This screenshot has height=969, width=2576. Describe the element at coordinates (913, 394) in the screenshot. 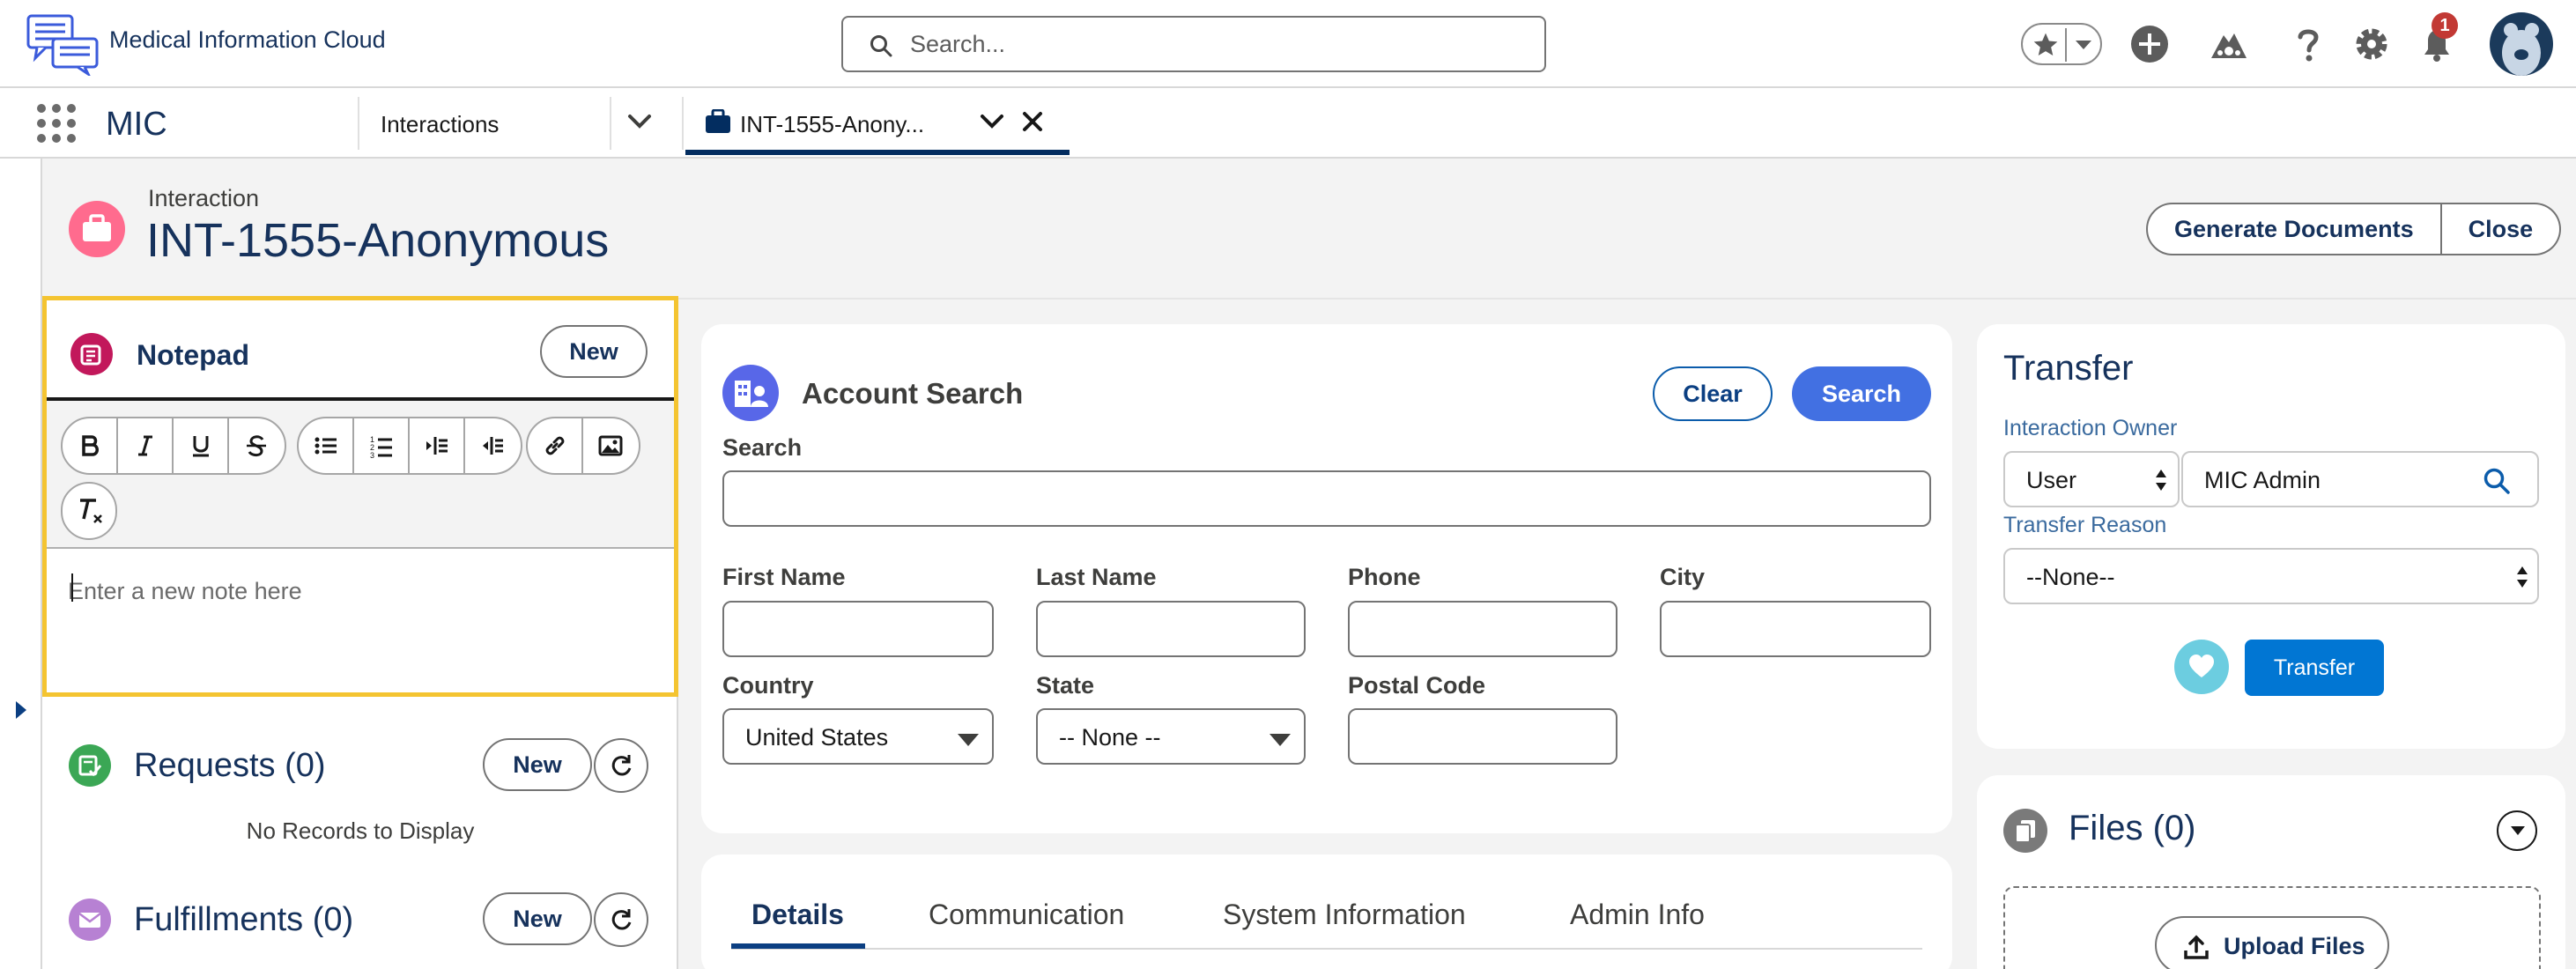

I see `account-search-title: Account Search` at that location.